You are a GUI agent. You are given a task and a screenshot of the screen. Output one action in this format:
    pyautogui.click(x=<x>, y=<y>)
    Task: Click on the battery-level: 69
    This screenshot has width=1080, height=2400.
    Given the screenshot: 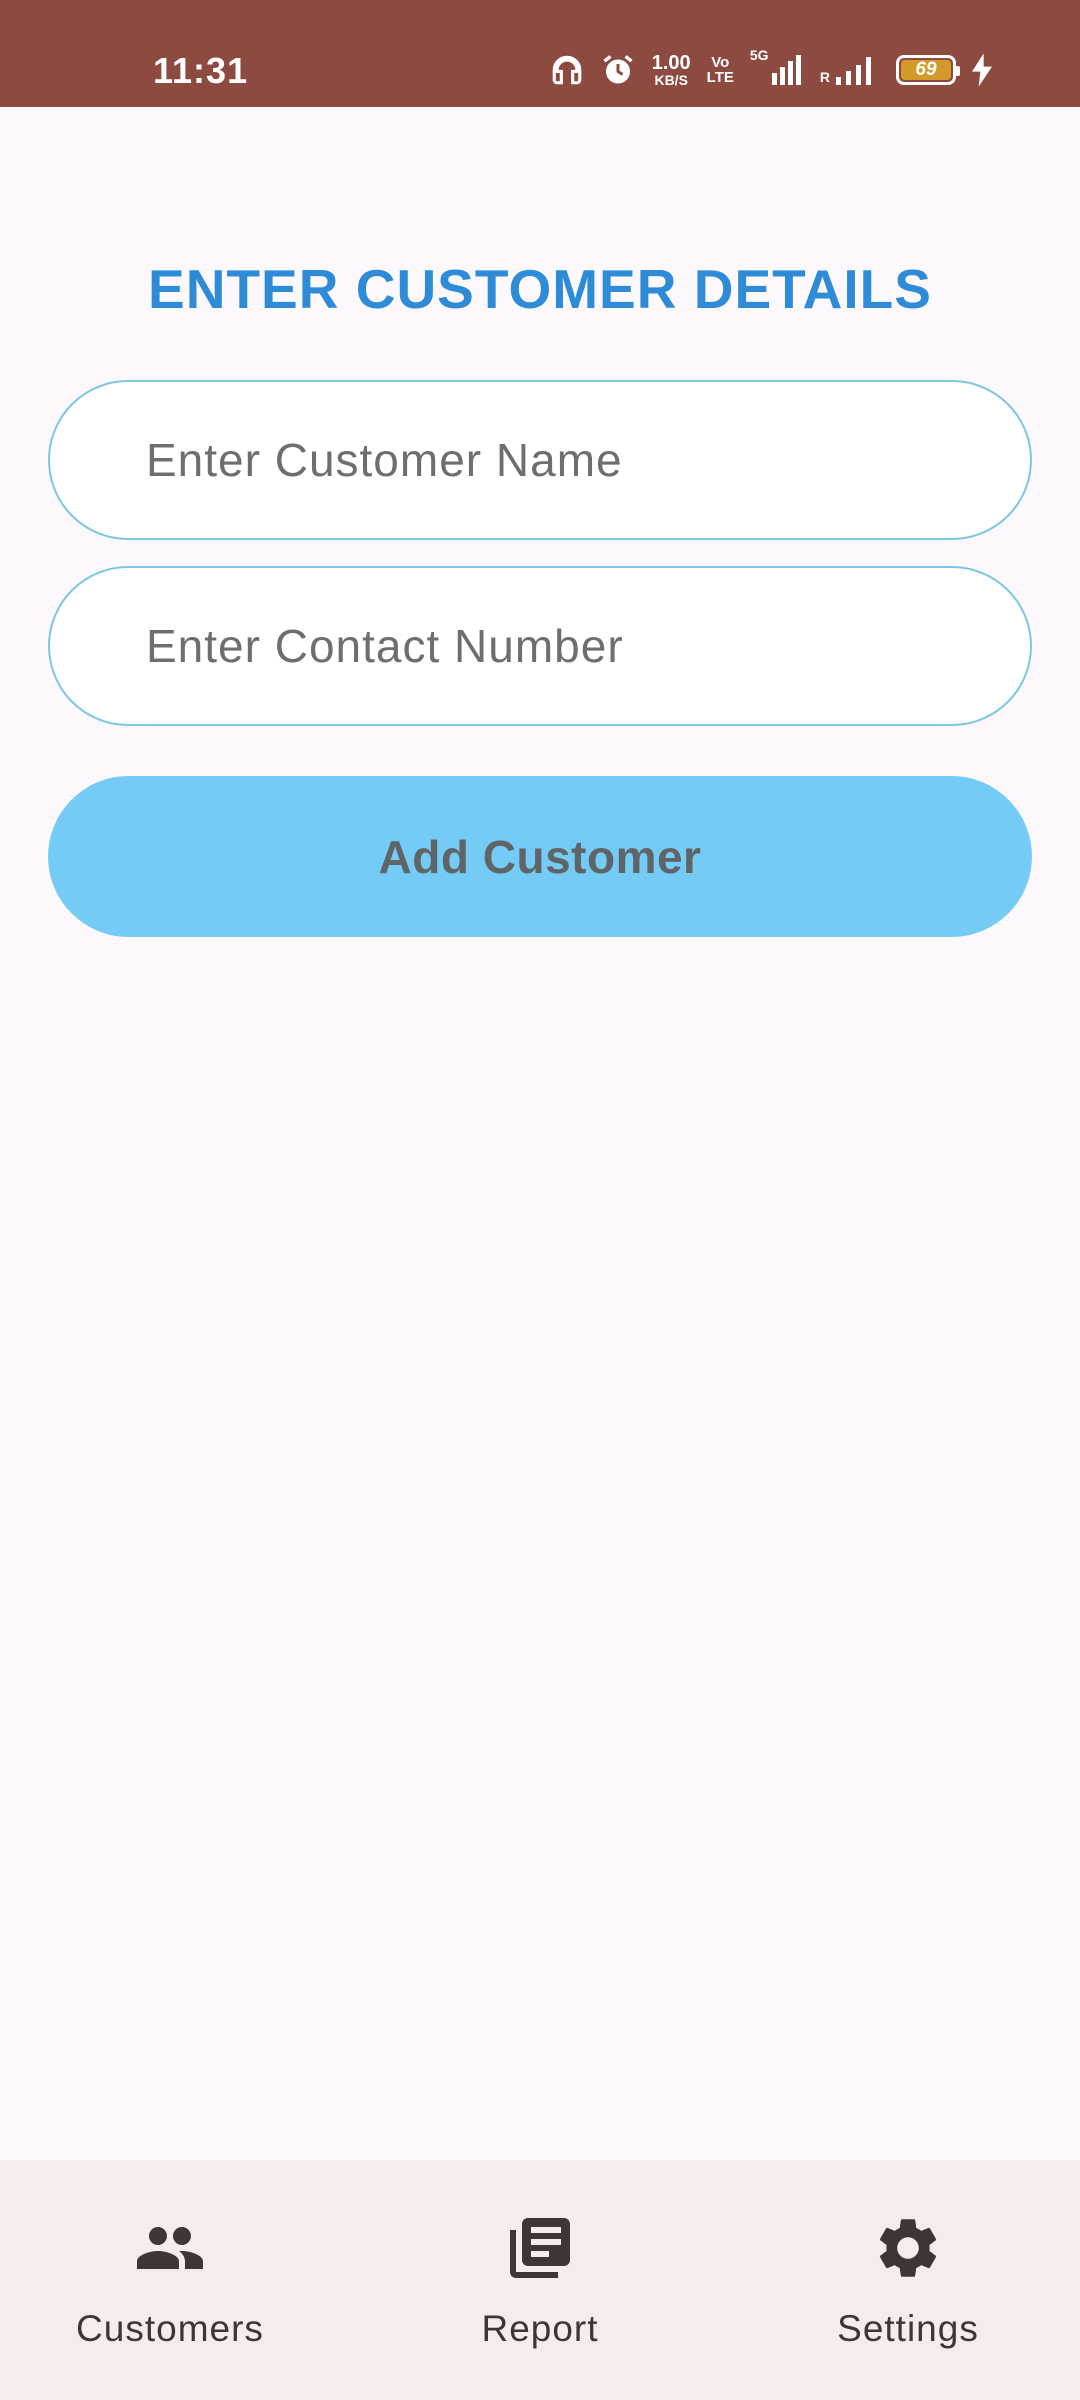 What is the action you would take?
    pyautogui.click(x=926, y=70)
    